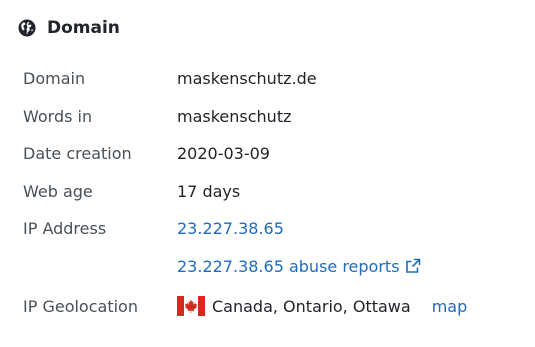 The width and height of the screenshot is (535, 347). What do you see at coordinates (58, 116) in the screenshot?
I see `words-in-label: Words in` at bounding box center [58, 116].